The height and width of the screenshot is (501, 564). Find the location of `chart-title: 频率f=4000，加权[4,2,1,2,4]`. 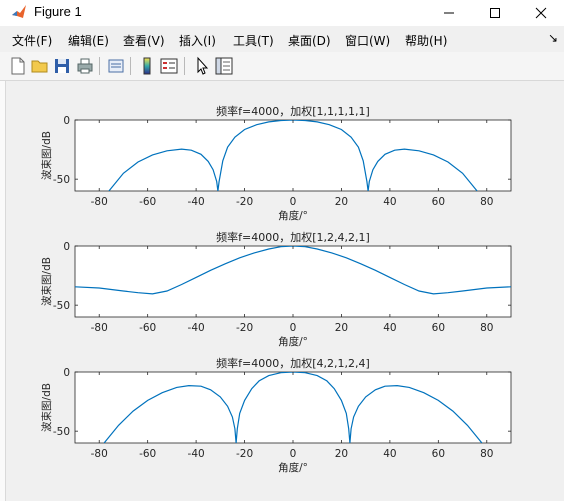

chart-title: 频率f=4000，加权[4,2,1,2,4] is located at coordinates (293, 363).